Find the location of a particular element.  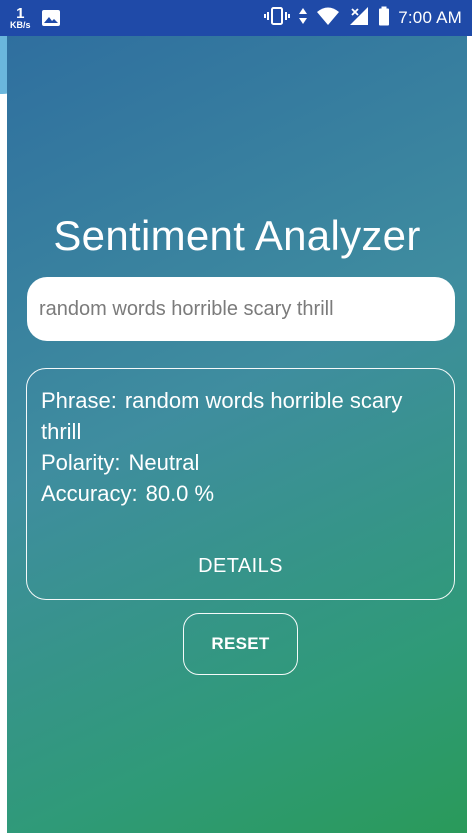

accuracy-label: Accuracy: is located at coordinates (89, 493).